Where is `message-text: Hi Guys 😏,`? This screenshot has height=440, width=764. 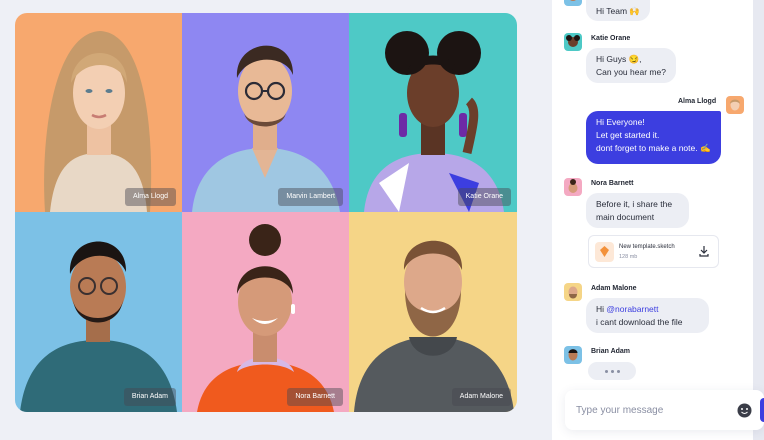
message-text: Hi Guys 😏, is located at coordinates (619, 59).